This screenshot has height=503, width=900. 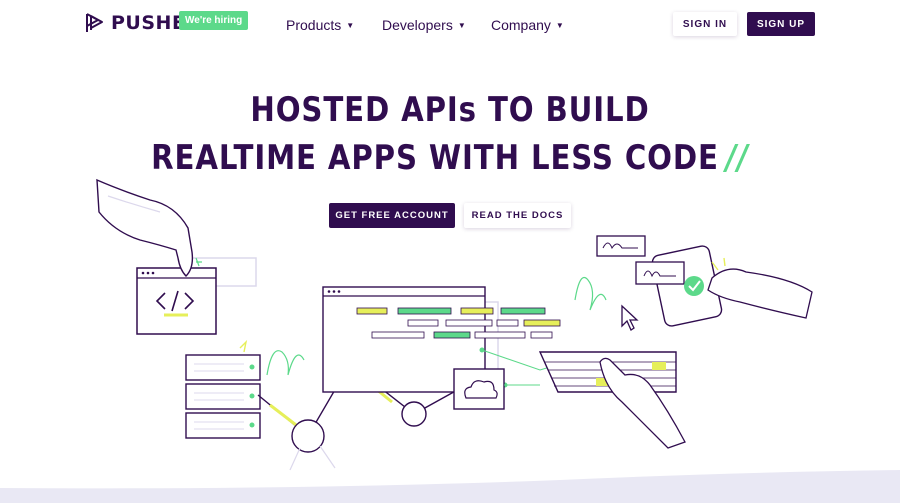 I want to click on nav-products-menu: Products ▼, so click(x=320, y=25).